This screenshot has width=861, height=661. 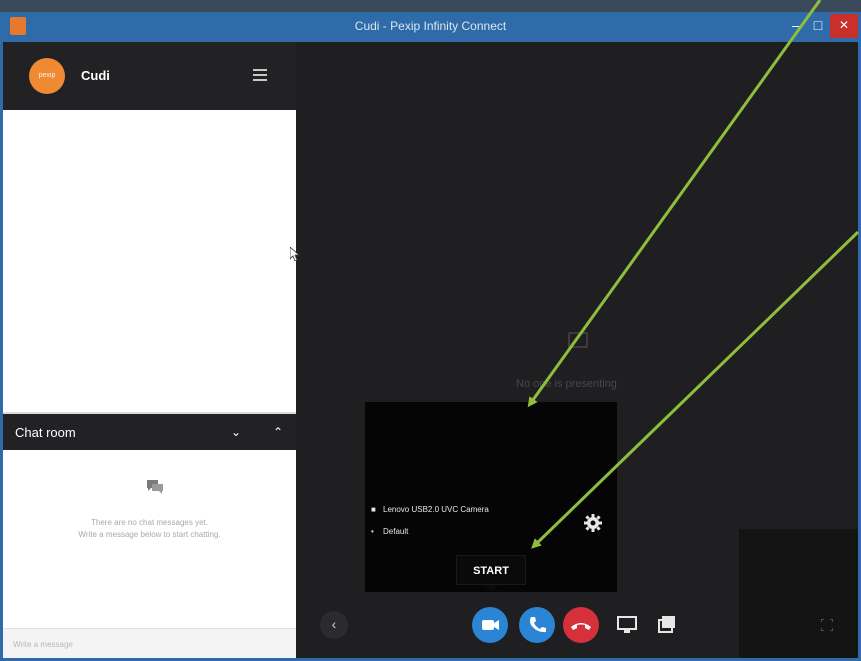 What do you see at coordinates (149, 432) in the screenshot?
I see `chat-header: Chat room ⌄ ⌃` at bounding box center [149, 432].